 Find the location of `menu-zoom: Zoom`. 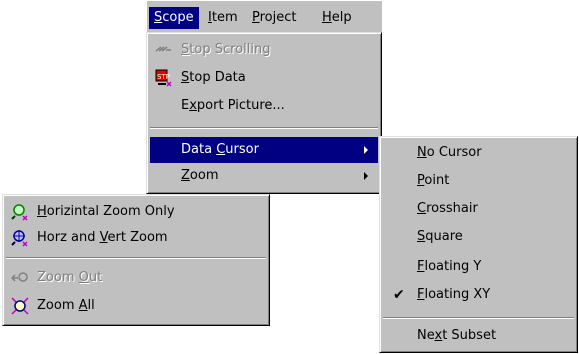

menu-zoom: Zoom is located at coordinates (264, 176).